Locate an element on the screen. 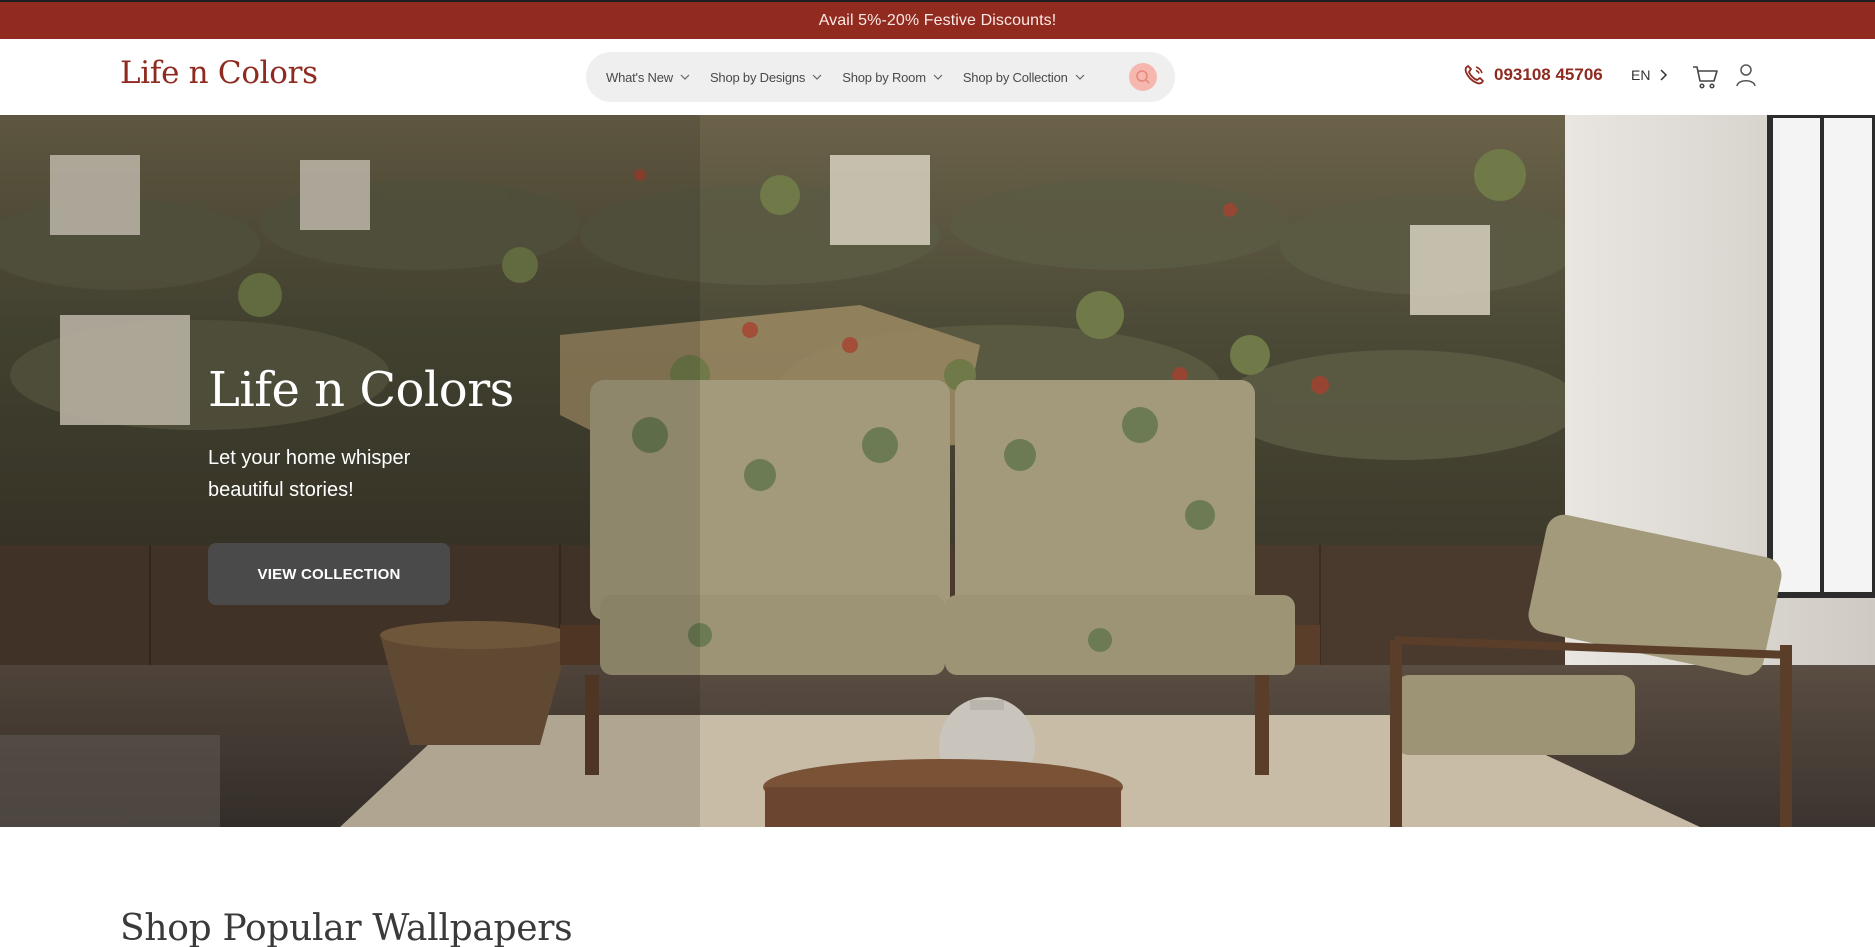  nav-item-label: Shop by Room is located at coordinates (884, 77).